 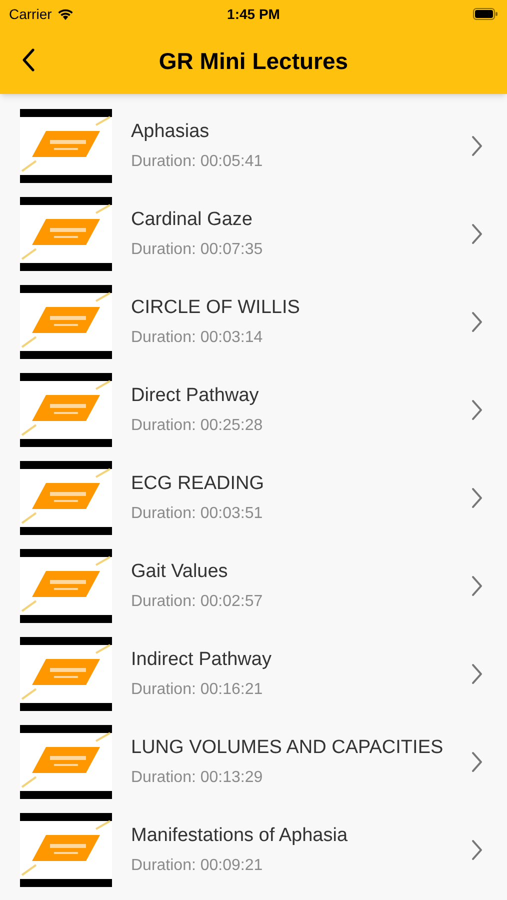 What do you see at coordinates (197, 514) in the screenshot?
I see `lecture-duration: Duration: 00:03:51` at bounding box center [197, 514].